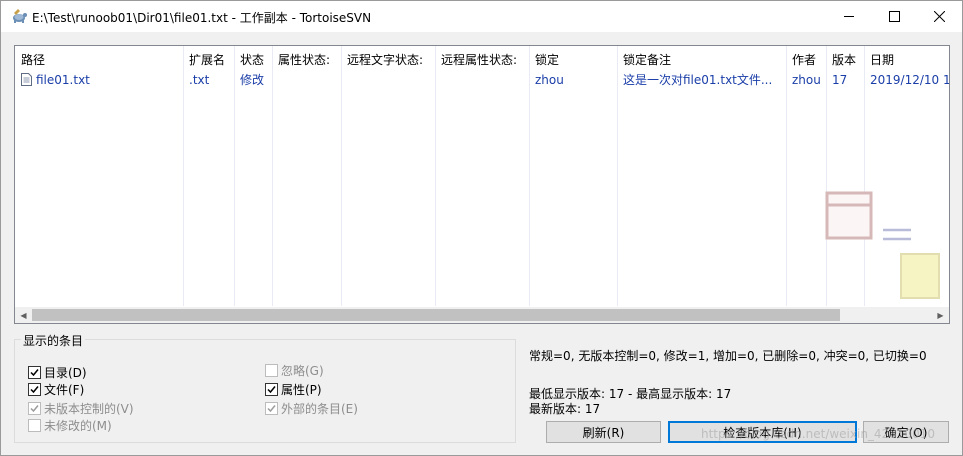  Describe the element at coordinates (306, 60) in the screenshot. I see `column-header-prop-status: 属性状态:` at that location.